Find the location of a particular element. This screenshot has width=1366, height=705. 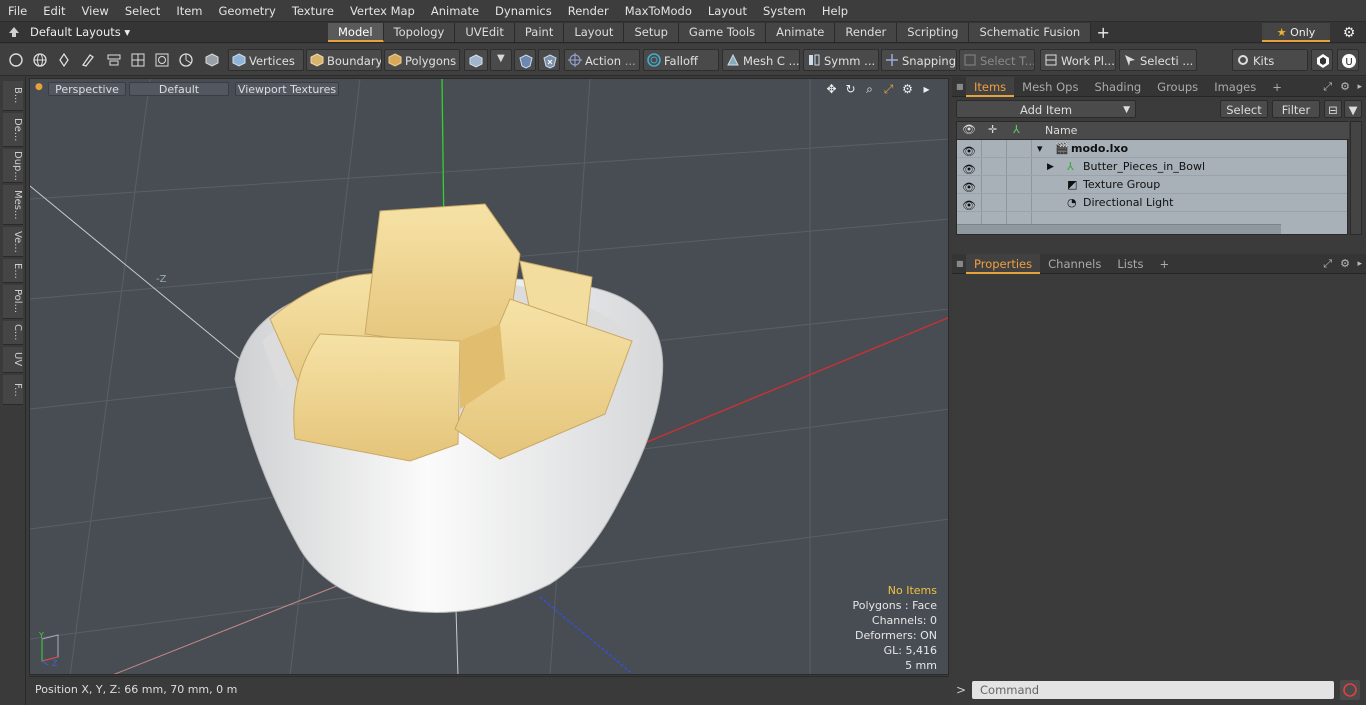

align-icon is located at coordinates (114, 60).